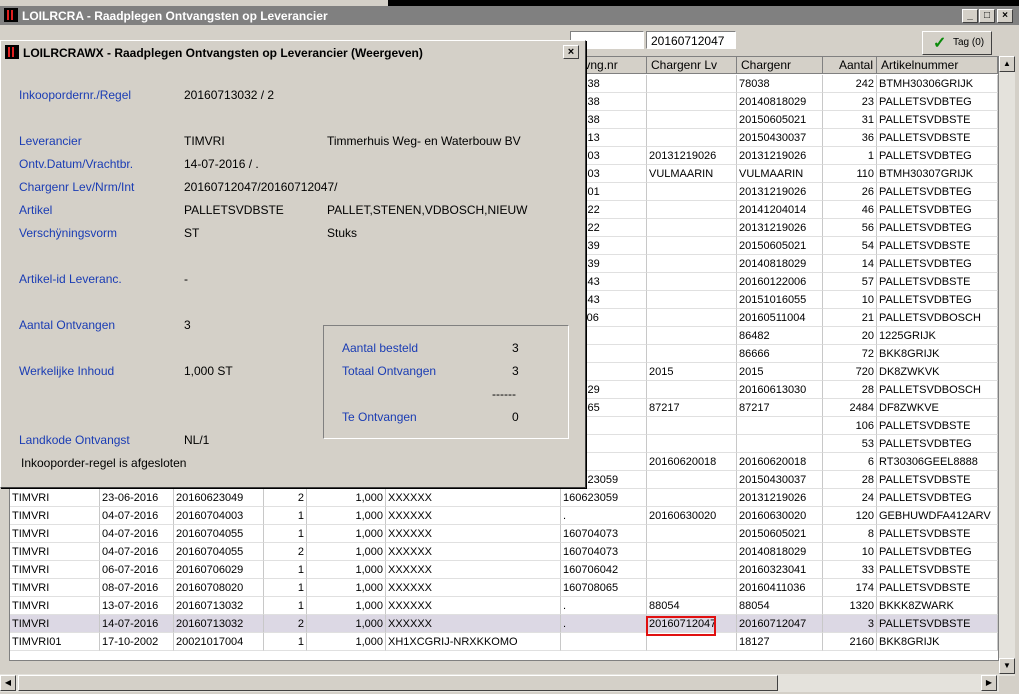 Image resolution: width=1019 pixels, height=694 pixels. Describe the element at coordinates (987, 16) in the screenshot. I see `maximize-icon: □` at that location.